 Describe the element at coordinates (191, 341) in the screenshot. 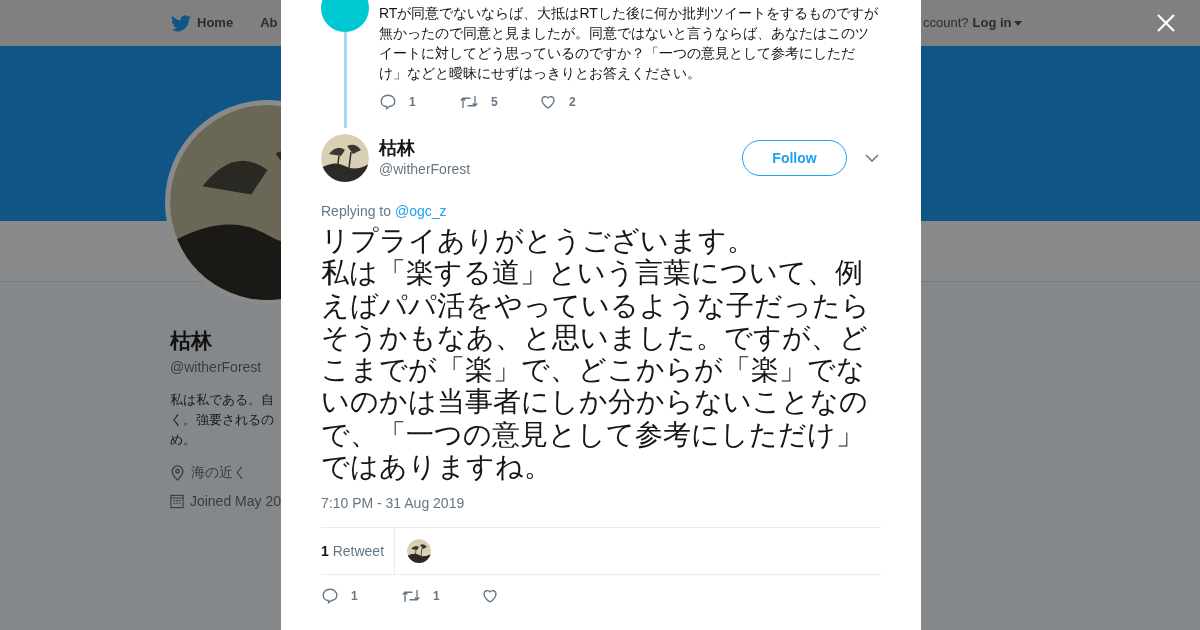

I see `profile-name: 枯林` at that location.